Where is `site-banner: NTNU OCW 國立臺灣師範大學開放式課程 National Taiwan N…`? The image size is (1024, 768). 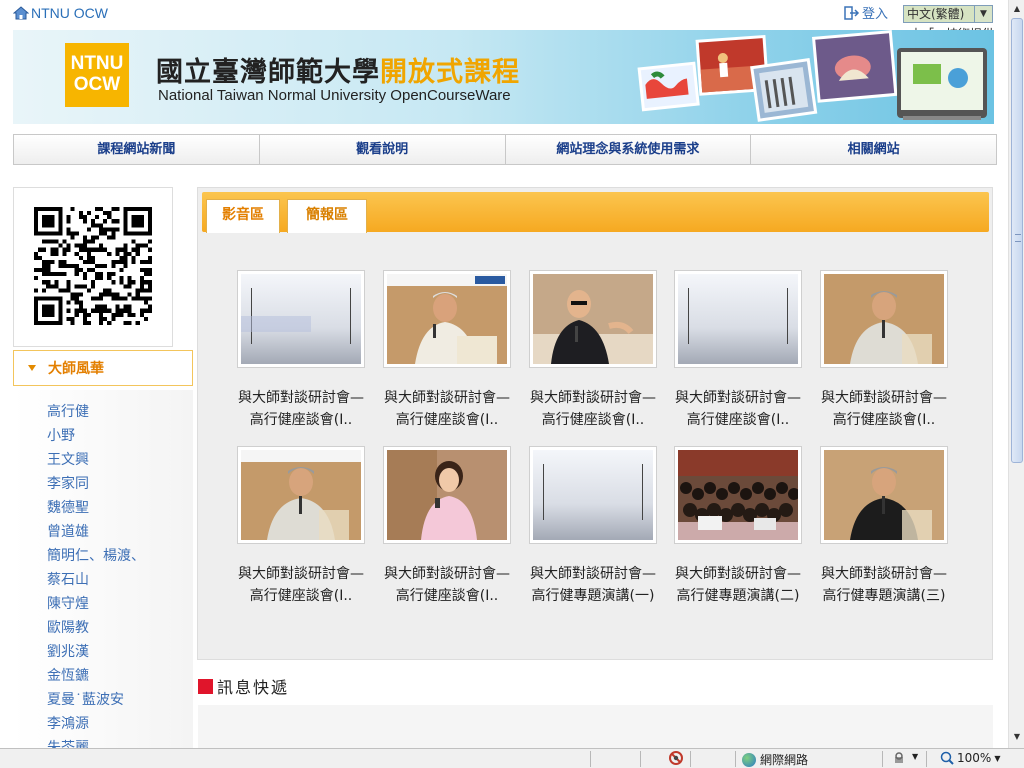
site-banner: NTNU OCW 國立臺灣師範大學開放式課程 National Taiwan N… is located at coordinates (503, 77).